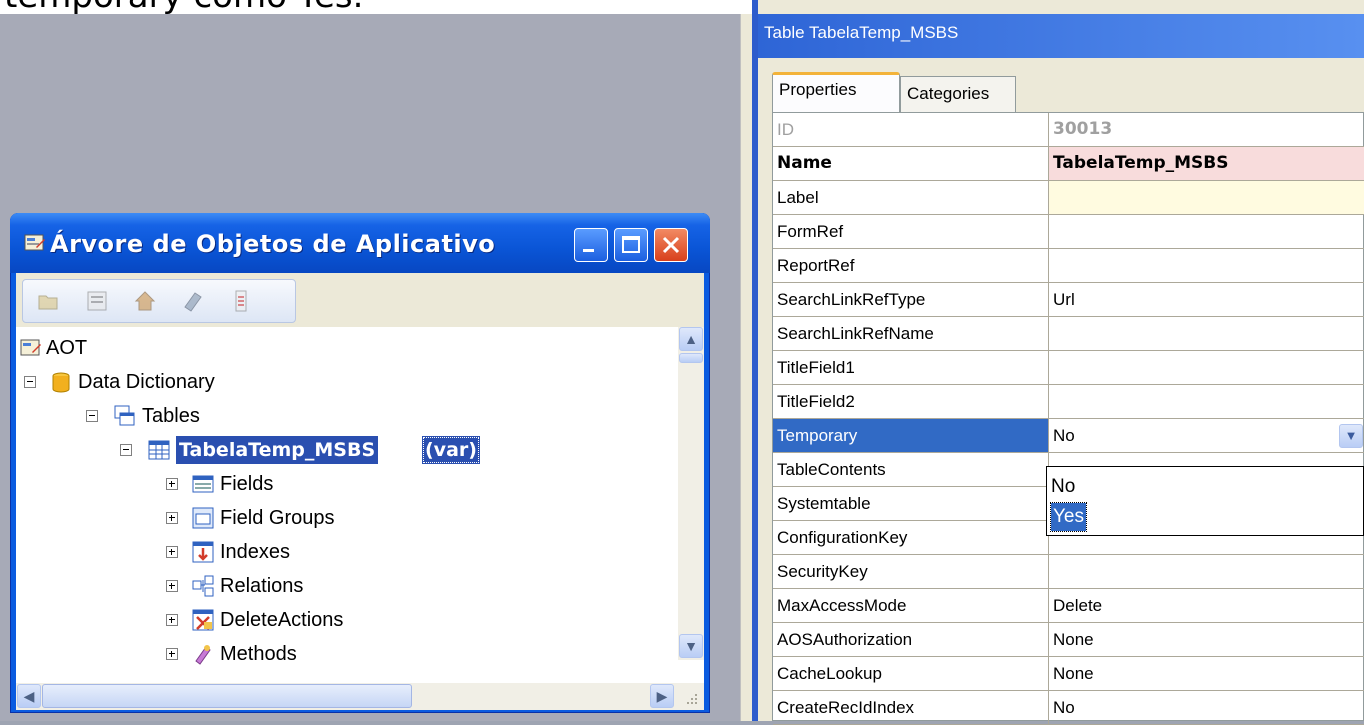 The image size is (1364, 725). Describe the element at coordinates (97, 301) in the screenshot. I see `properties-icon` at that location.